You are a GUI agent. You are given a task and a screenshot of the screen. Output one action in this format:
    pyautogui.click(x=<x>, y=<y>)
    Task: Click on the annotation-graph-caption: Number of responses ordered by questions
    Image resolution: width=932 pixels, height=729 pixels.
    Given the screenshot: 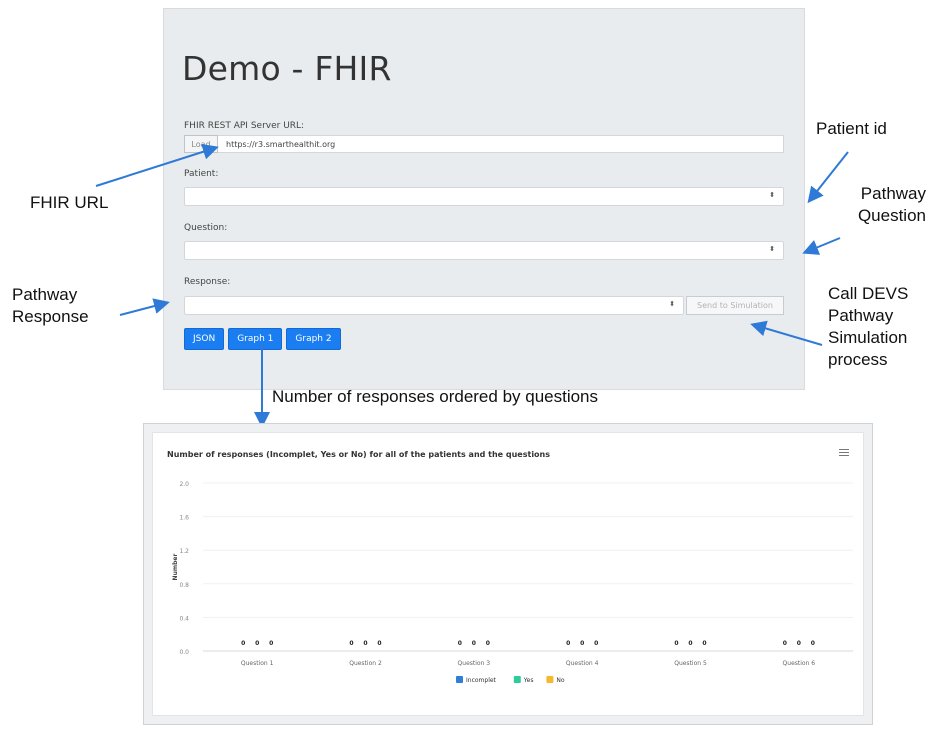 What is the action you would take?
    pyautogui.click(x=435, y=396)
    